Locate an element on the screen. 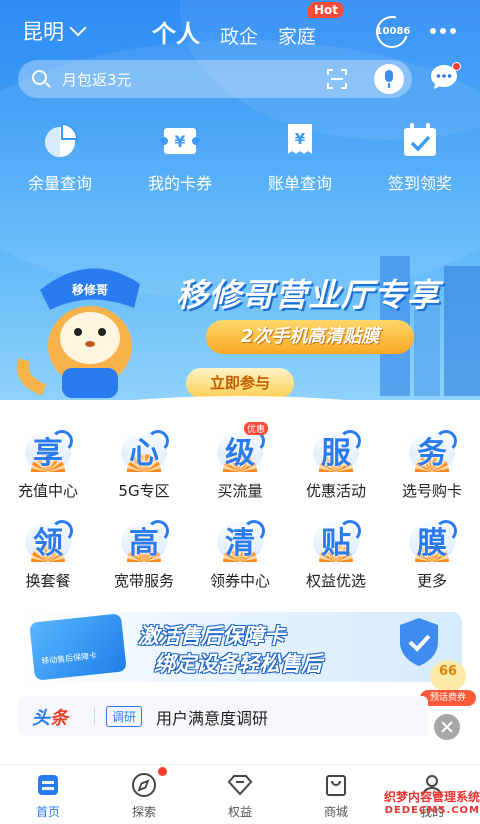 The image size is (480, 824). hot-badge: Hot is located at coordinates (326, 10).